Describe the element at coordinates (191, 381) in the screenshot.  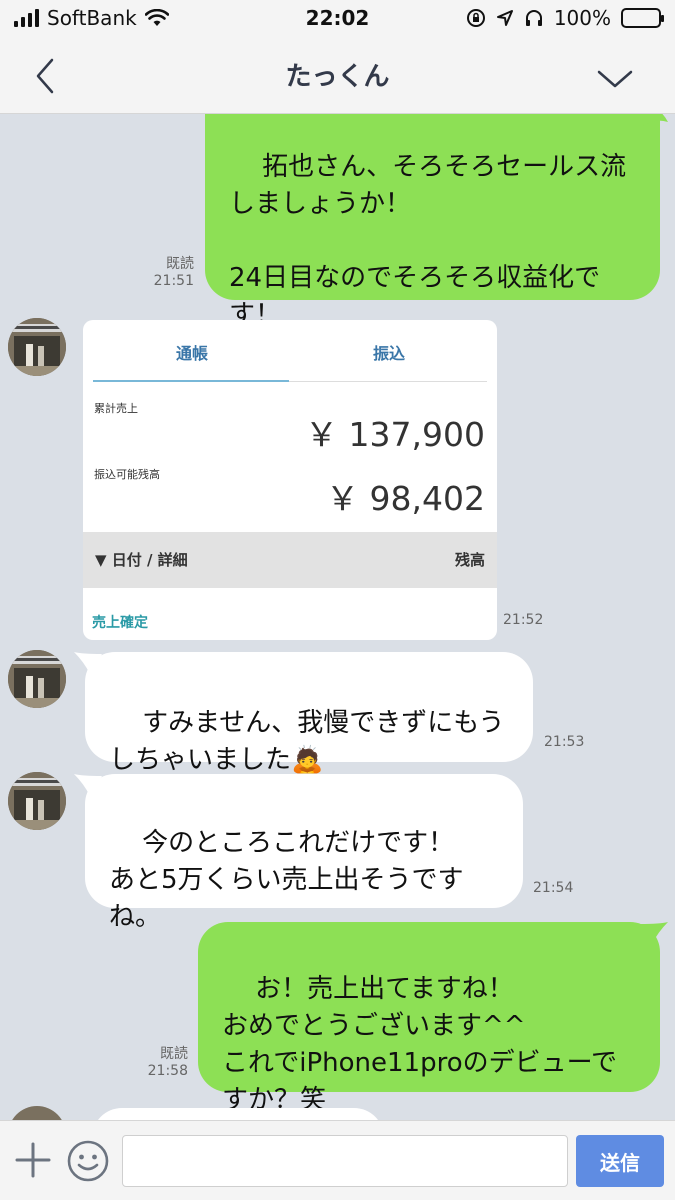
I see `tab-underline` at that location.